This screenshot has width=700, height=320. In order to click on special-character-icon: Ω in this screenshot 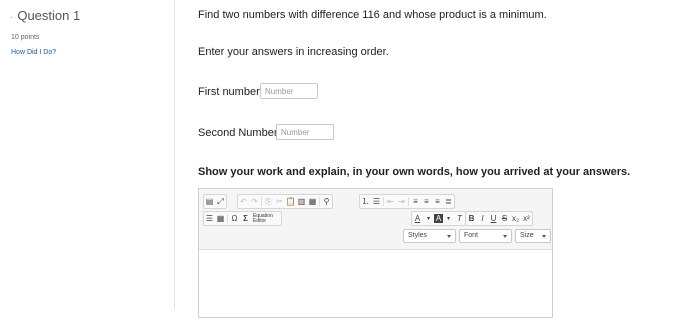, I will do `click(234, 218)`.